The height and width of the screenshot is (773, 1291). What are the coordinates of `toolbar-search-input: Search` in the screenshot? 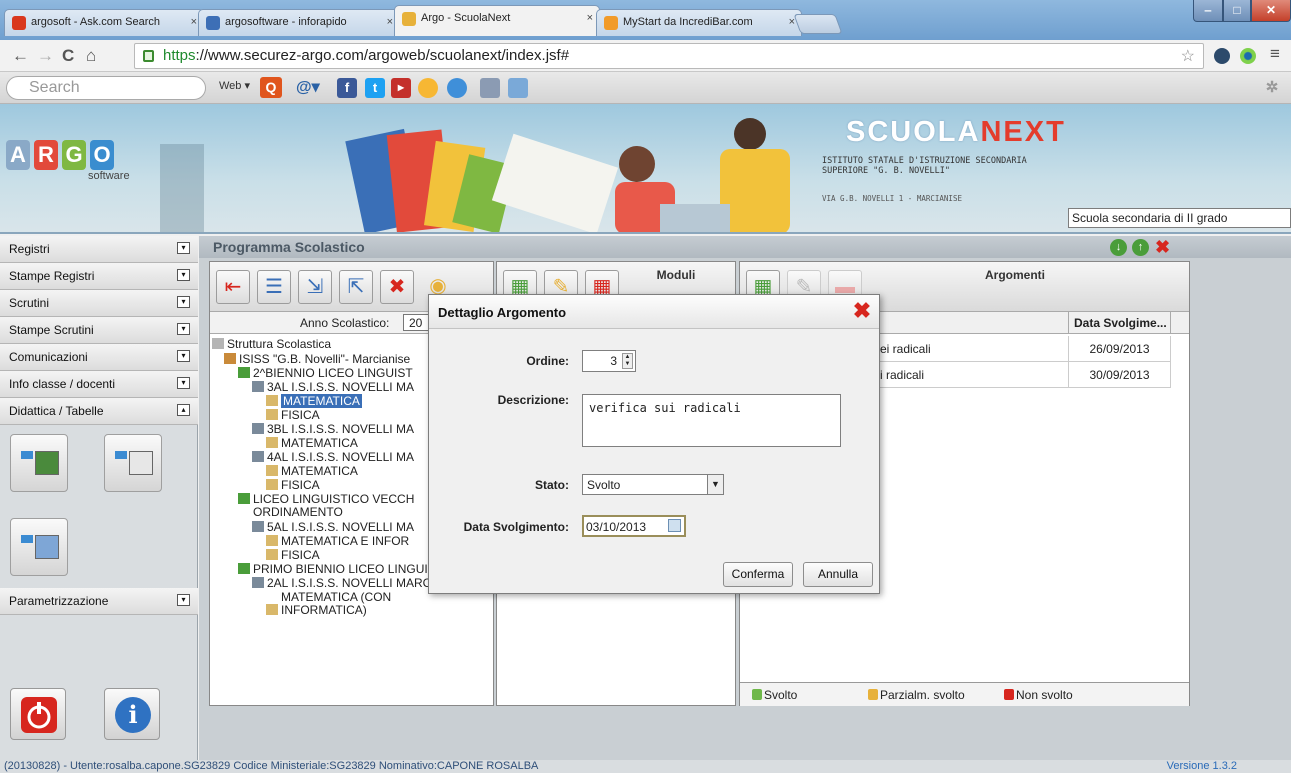 It's located at (106, 88).